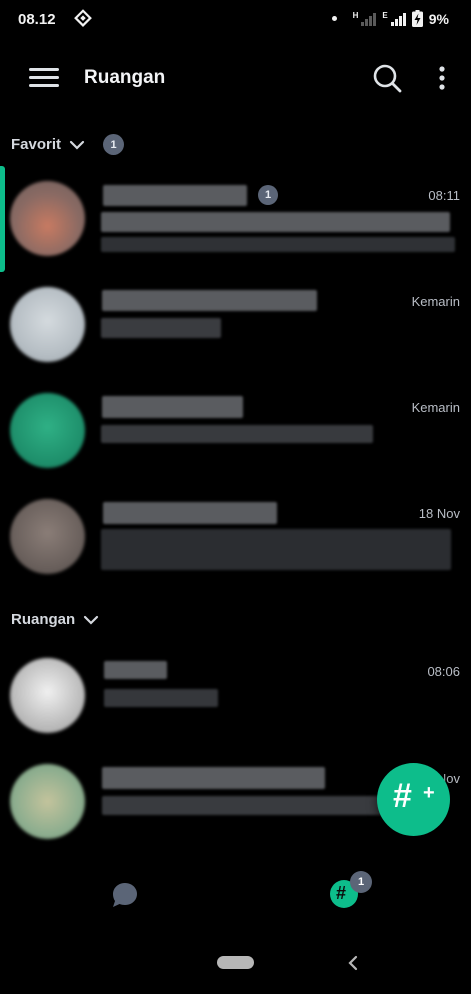 The width and height of the screenshot is (471, 994). I want to click on battery-percent: 9%, so click(438, 18).